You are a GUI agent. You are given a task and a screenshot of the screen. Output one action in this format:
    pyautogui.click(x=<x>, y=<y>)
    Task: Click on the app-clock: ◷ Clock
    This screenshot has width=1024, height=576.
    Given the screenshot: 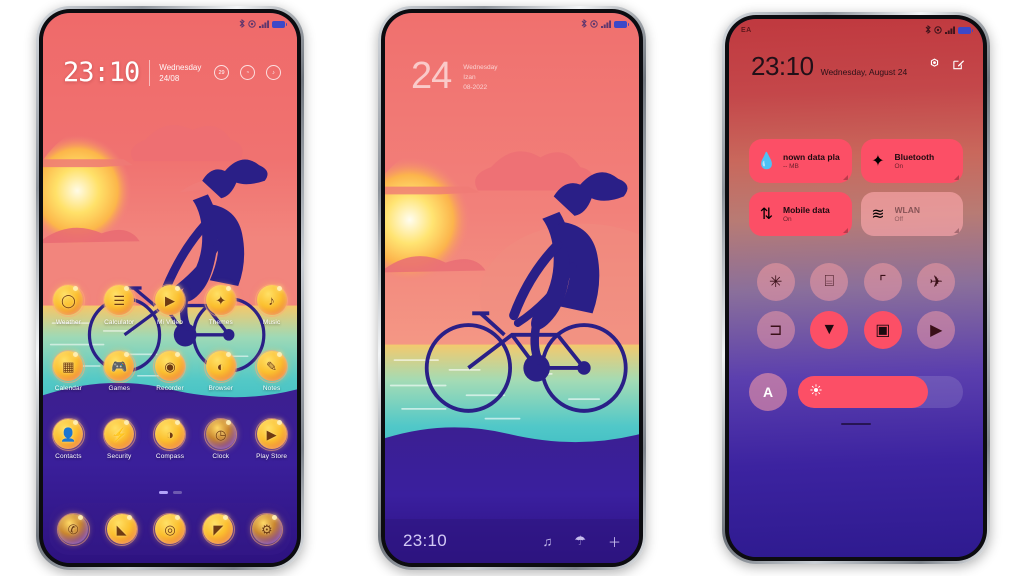 What is the action you would take?
    pyautogui.click(x=220, y=438)
    